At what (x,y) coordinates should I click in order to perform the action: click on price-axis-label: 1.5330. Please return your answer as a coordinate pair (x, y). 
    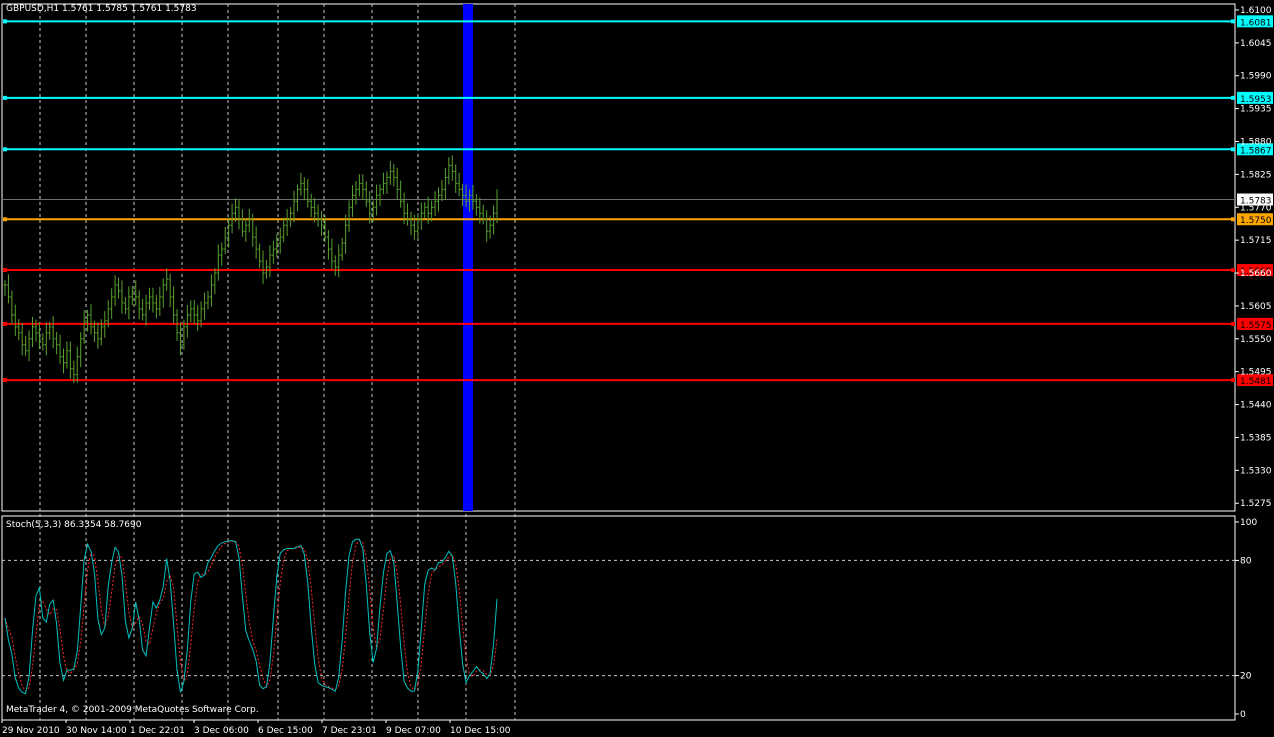
    Looking at the image, I should click on (1256, 471).